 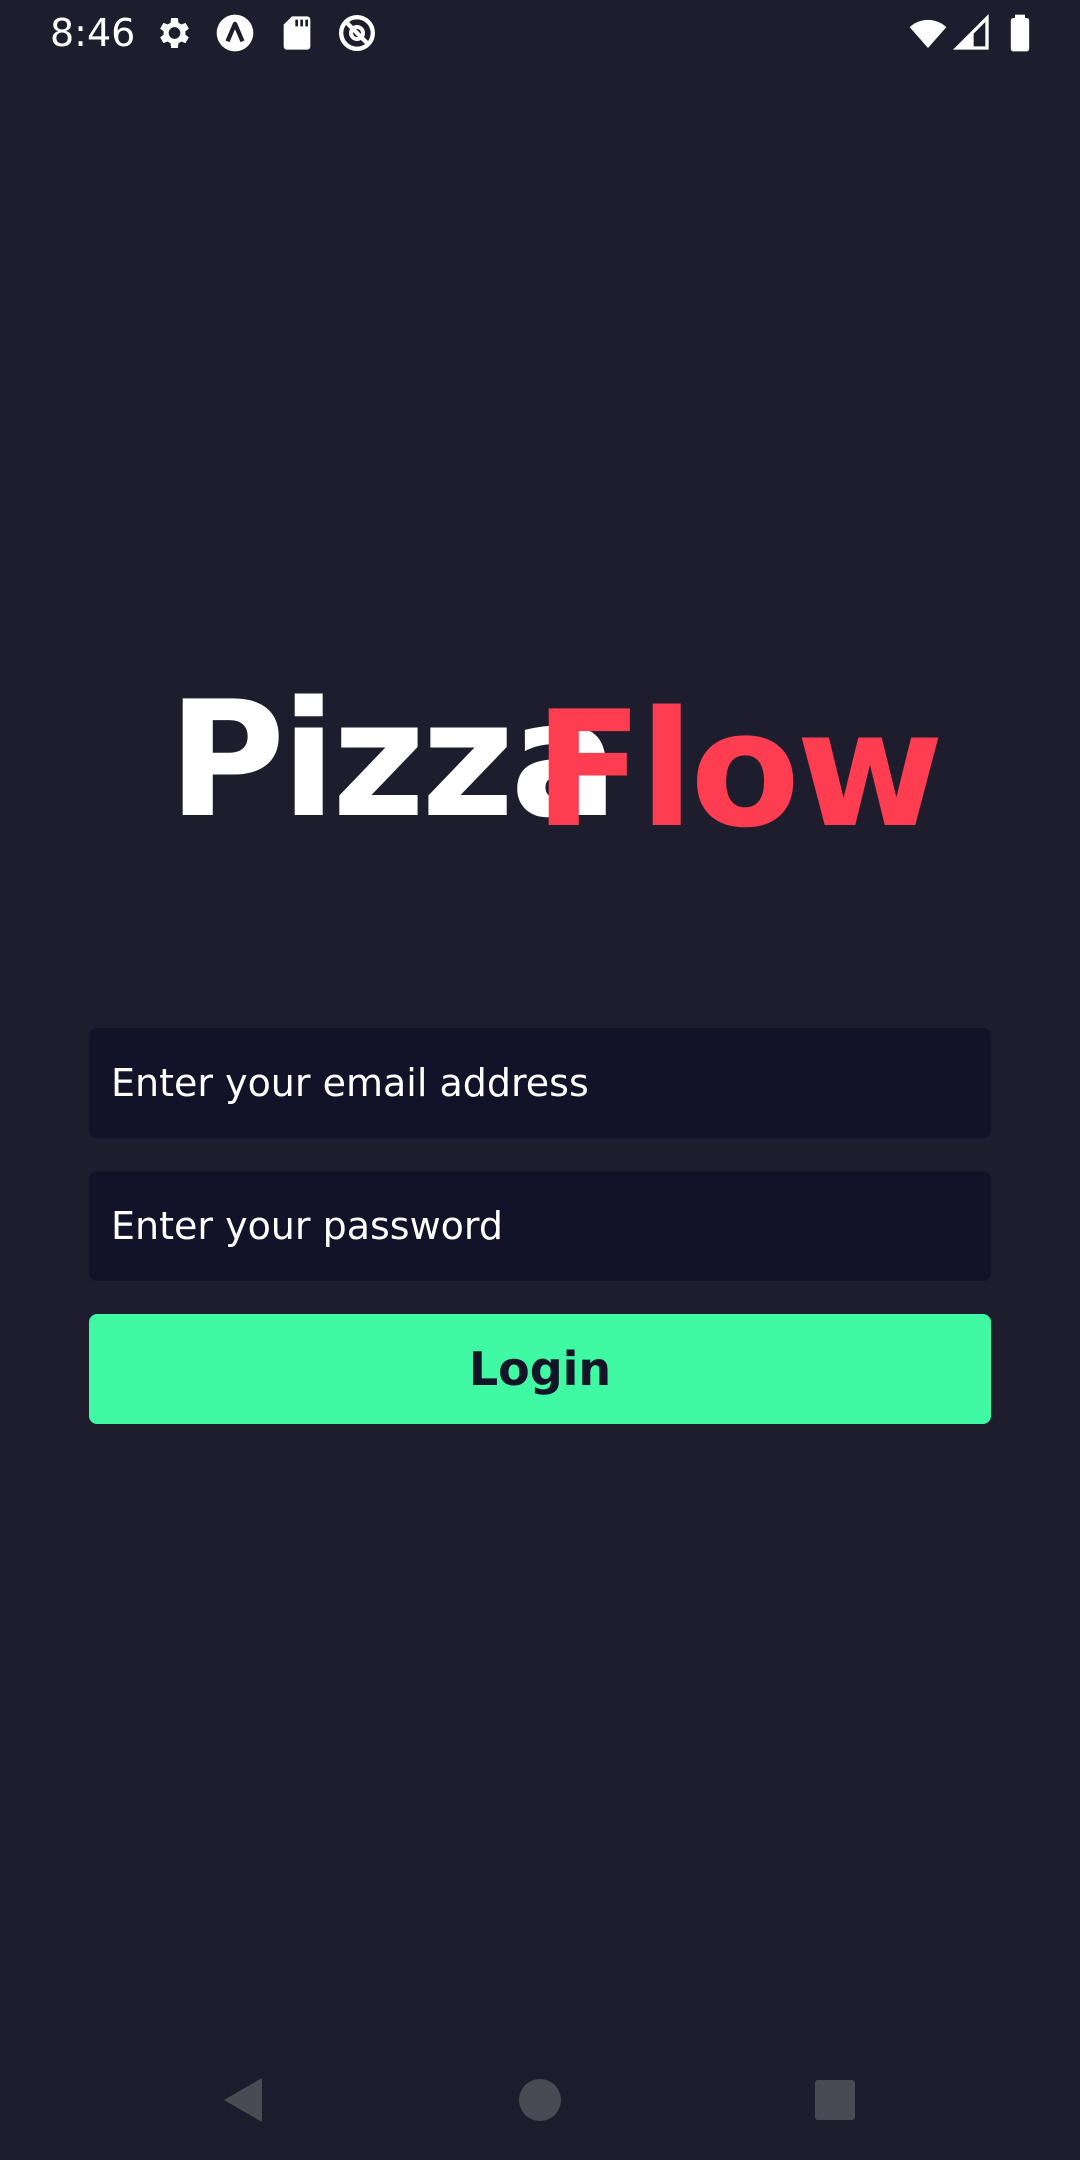 What do you see at coordinates (928, 33) in the screenshot?
I see `wifi-icon` at bounding box center [928, 33].